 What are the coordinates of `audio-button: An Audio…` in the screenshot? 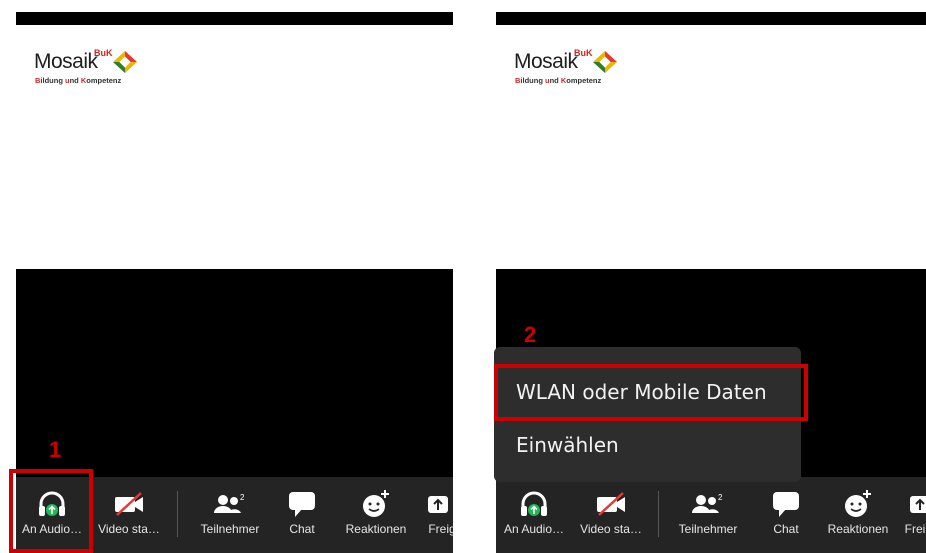 It's located at (534, 515).